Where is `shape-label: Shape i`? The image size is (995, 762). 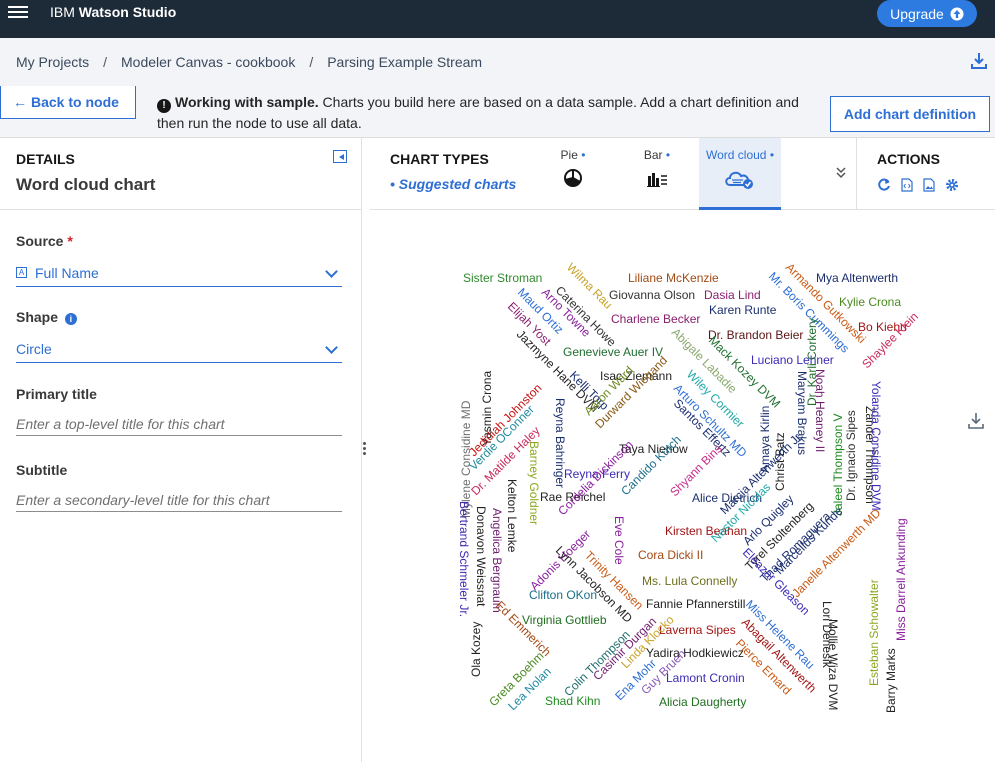 shape-label: Shape i is located at coordinates (179, 317).